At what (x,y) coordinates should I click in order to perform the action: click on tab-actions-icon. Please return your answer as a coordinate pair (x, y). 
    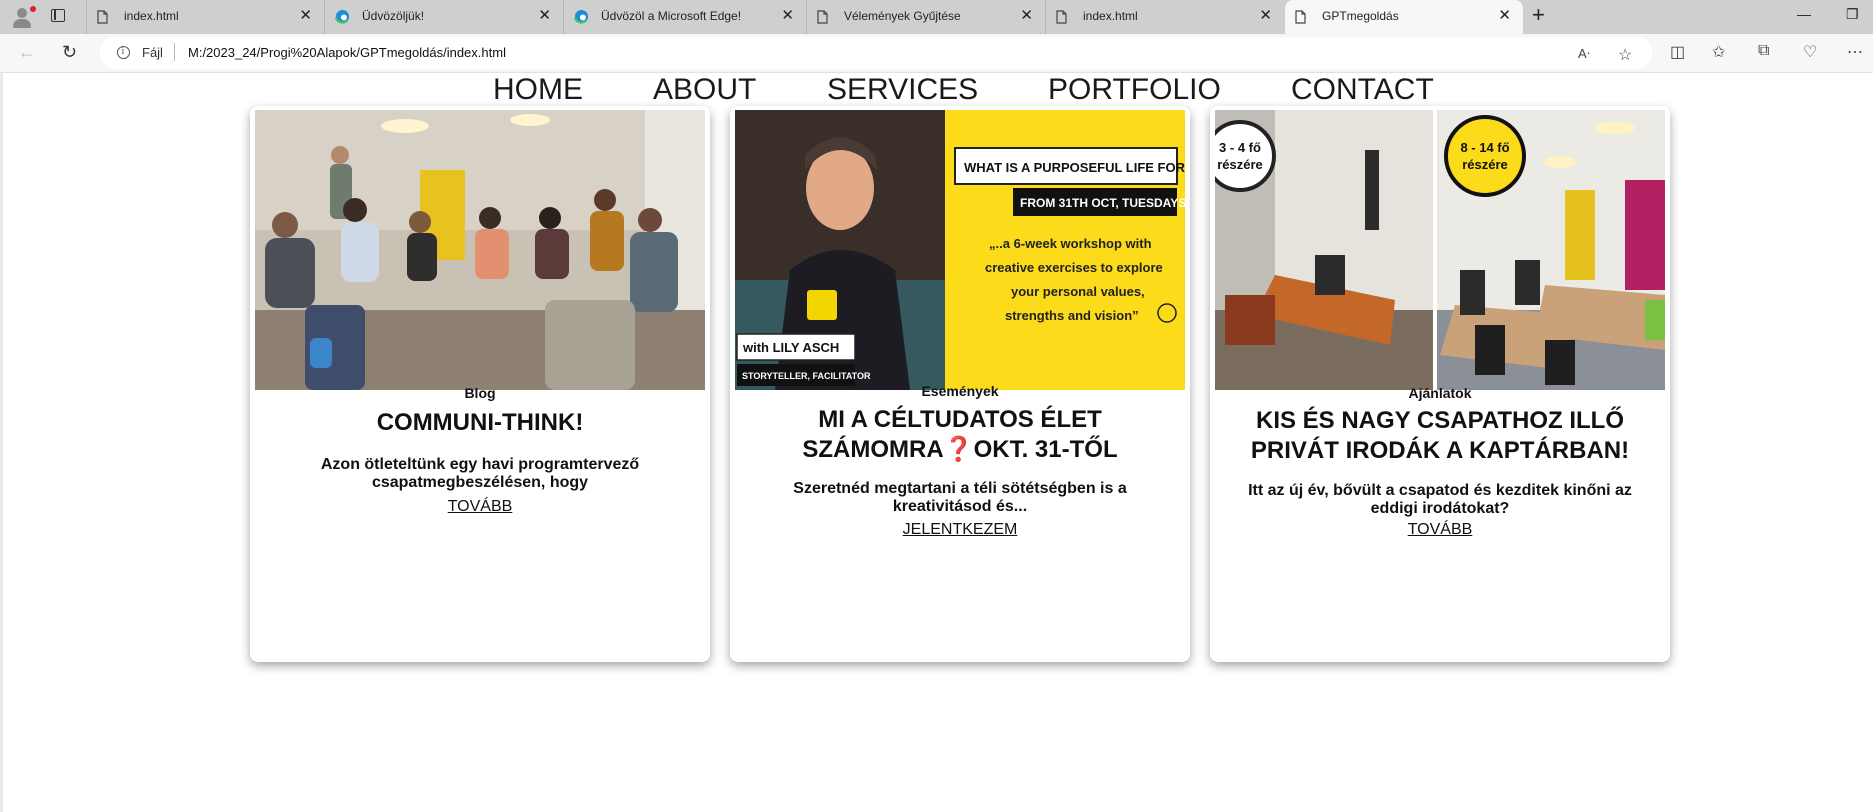
    Looking at the image, I should click on (58, 15).